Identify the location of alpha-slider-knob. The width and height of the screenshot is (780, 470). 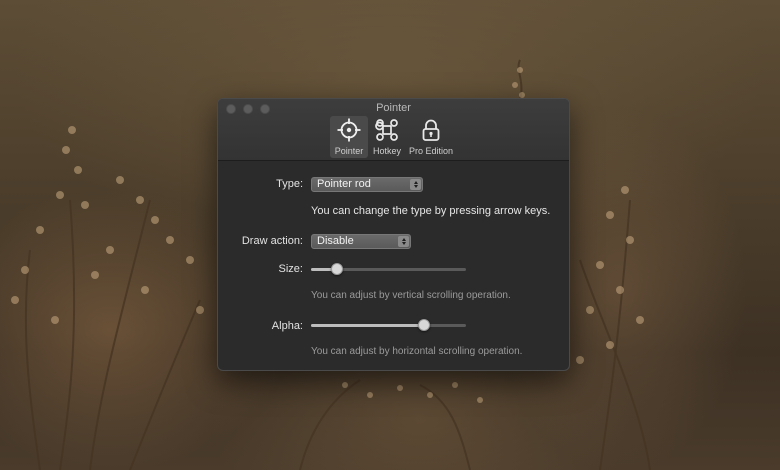
(424, 325).